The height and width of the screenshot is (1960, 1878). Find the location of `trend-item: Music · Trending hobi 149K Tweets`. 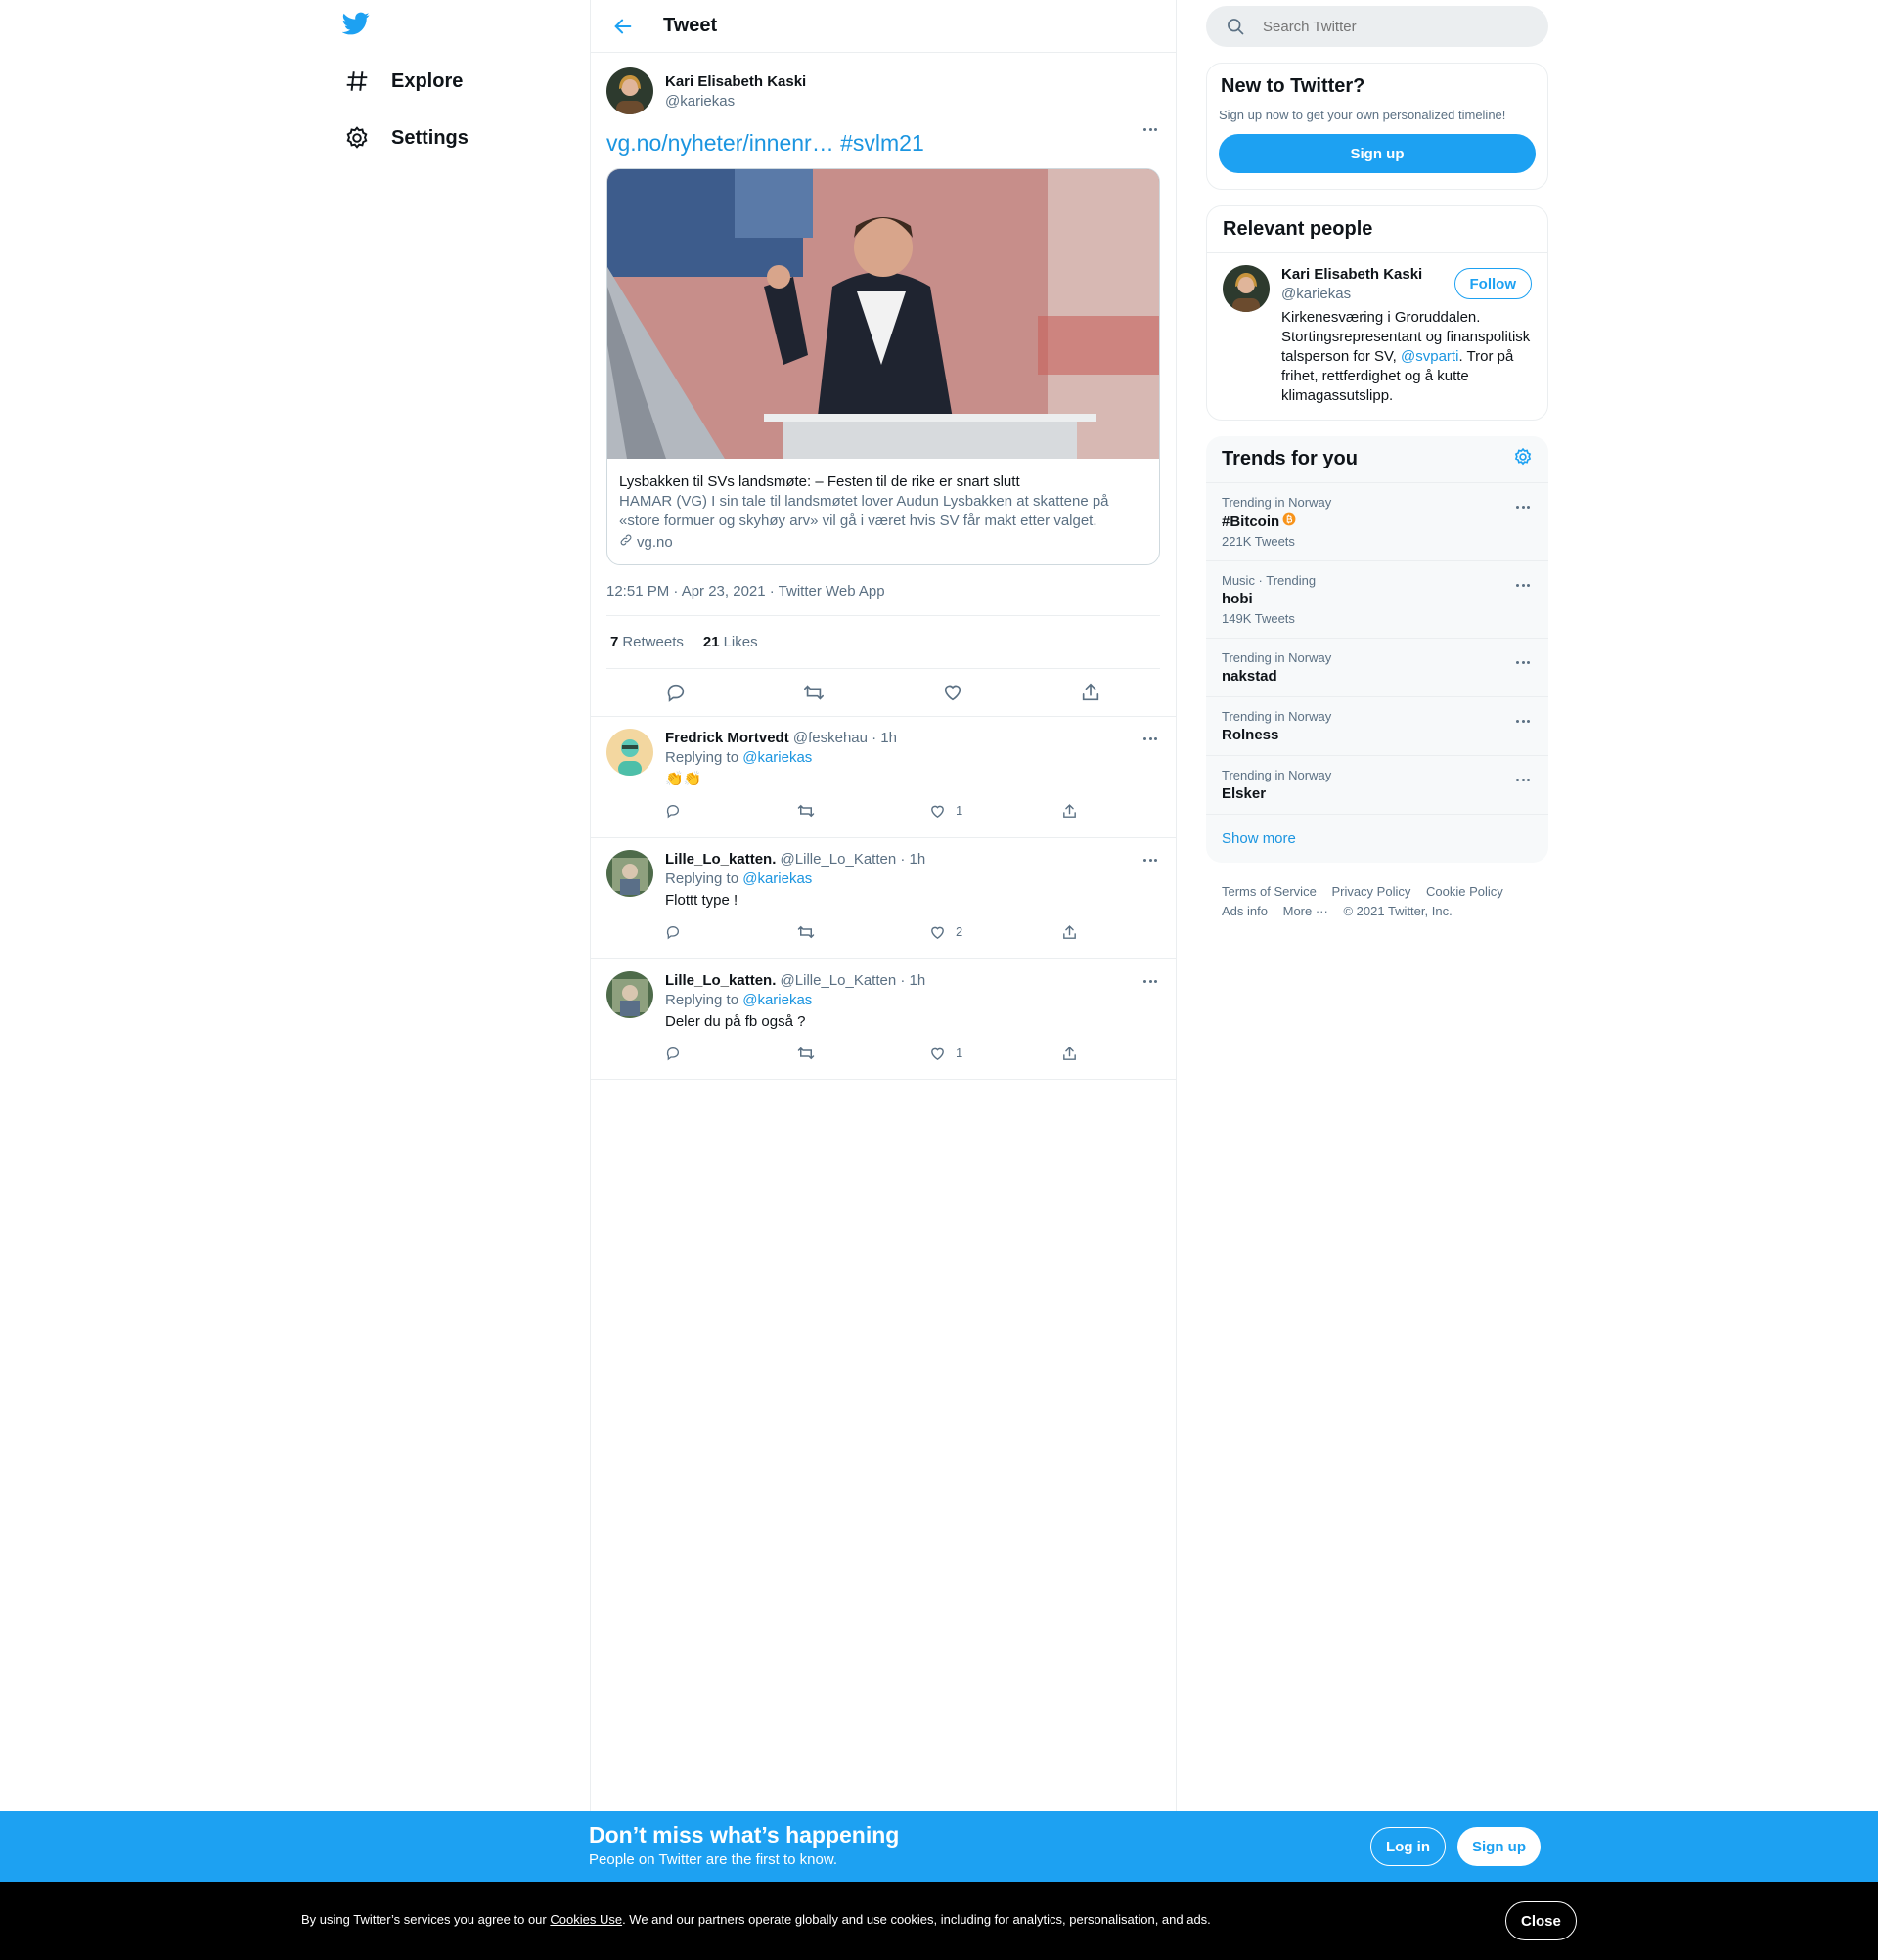

trend-item: Music · Trending hobi 149K Tweets is located at coordinates (1377, 600).